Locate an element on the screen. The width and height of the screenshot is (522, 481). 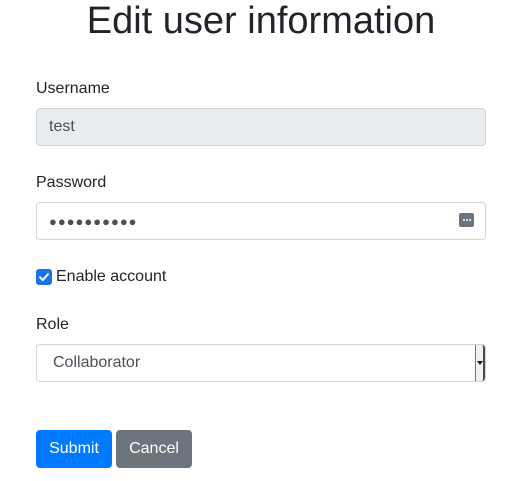
checkmark-icon is located at coordinates (44, 277).